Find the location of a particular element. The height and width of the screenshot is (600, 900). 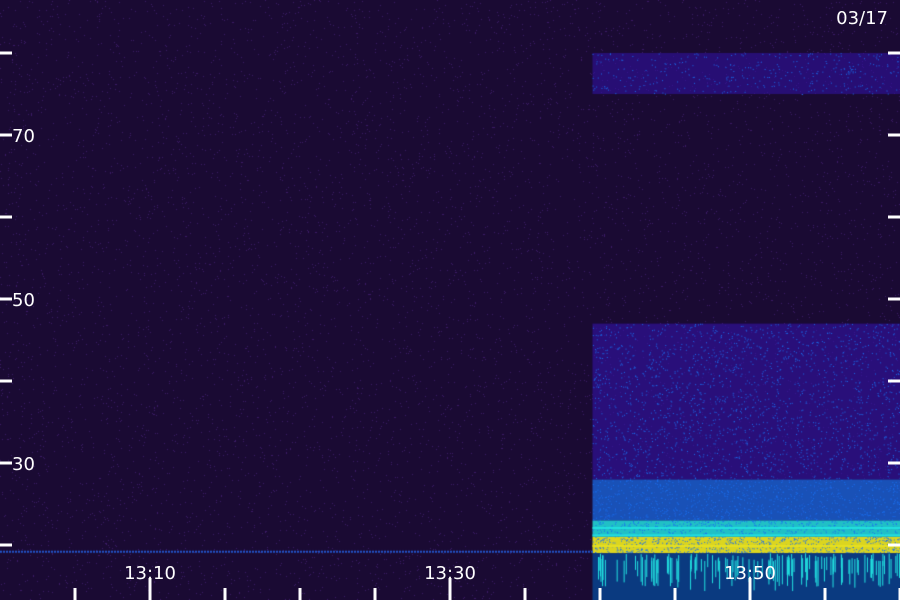

y-axis-left: 70 50 30 is located at coordinates (17, 299).